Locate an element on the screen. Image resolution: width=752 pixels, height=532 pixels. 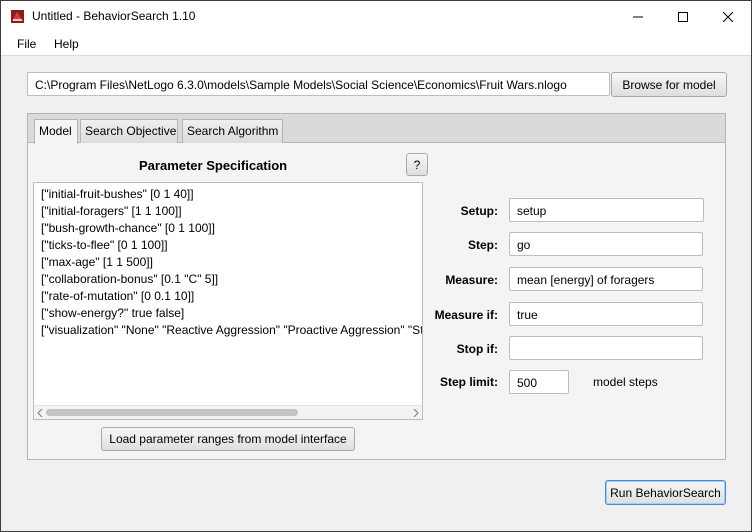
param-line: ["show-energy?" true false] is located at coordinates (113, 313).